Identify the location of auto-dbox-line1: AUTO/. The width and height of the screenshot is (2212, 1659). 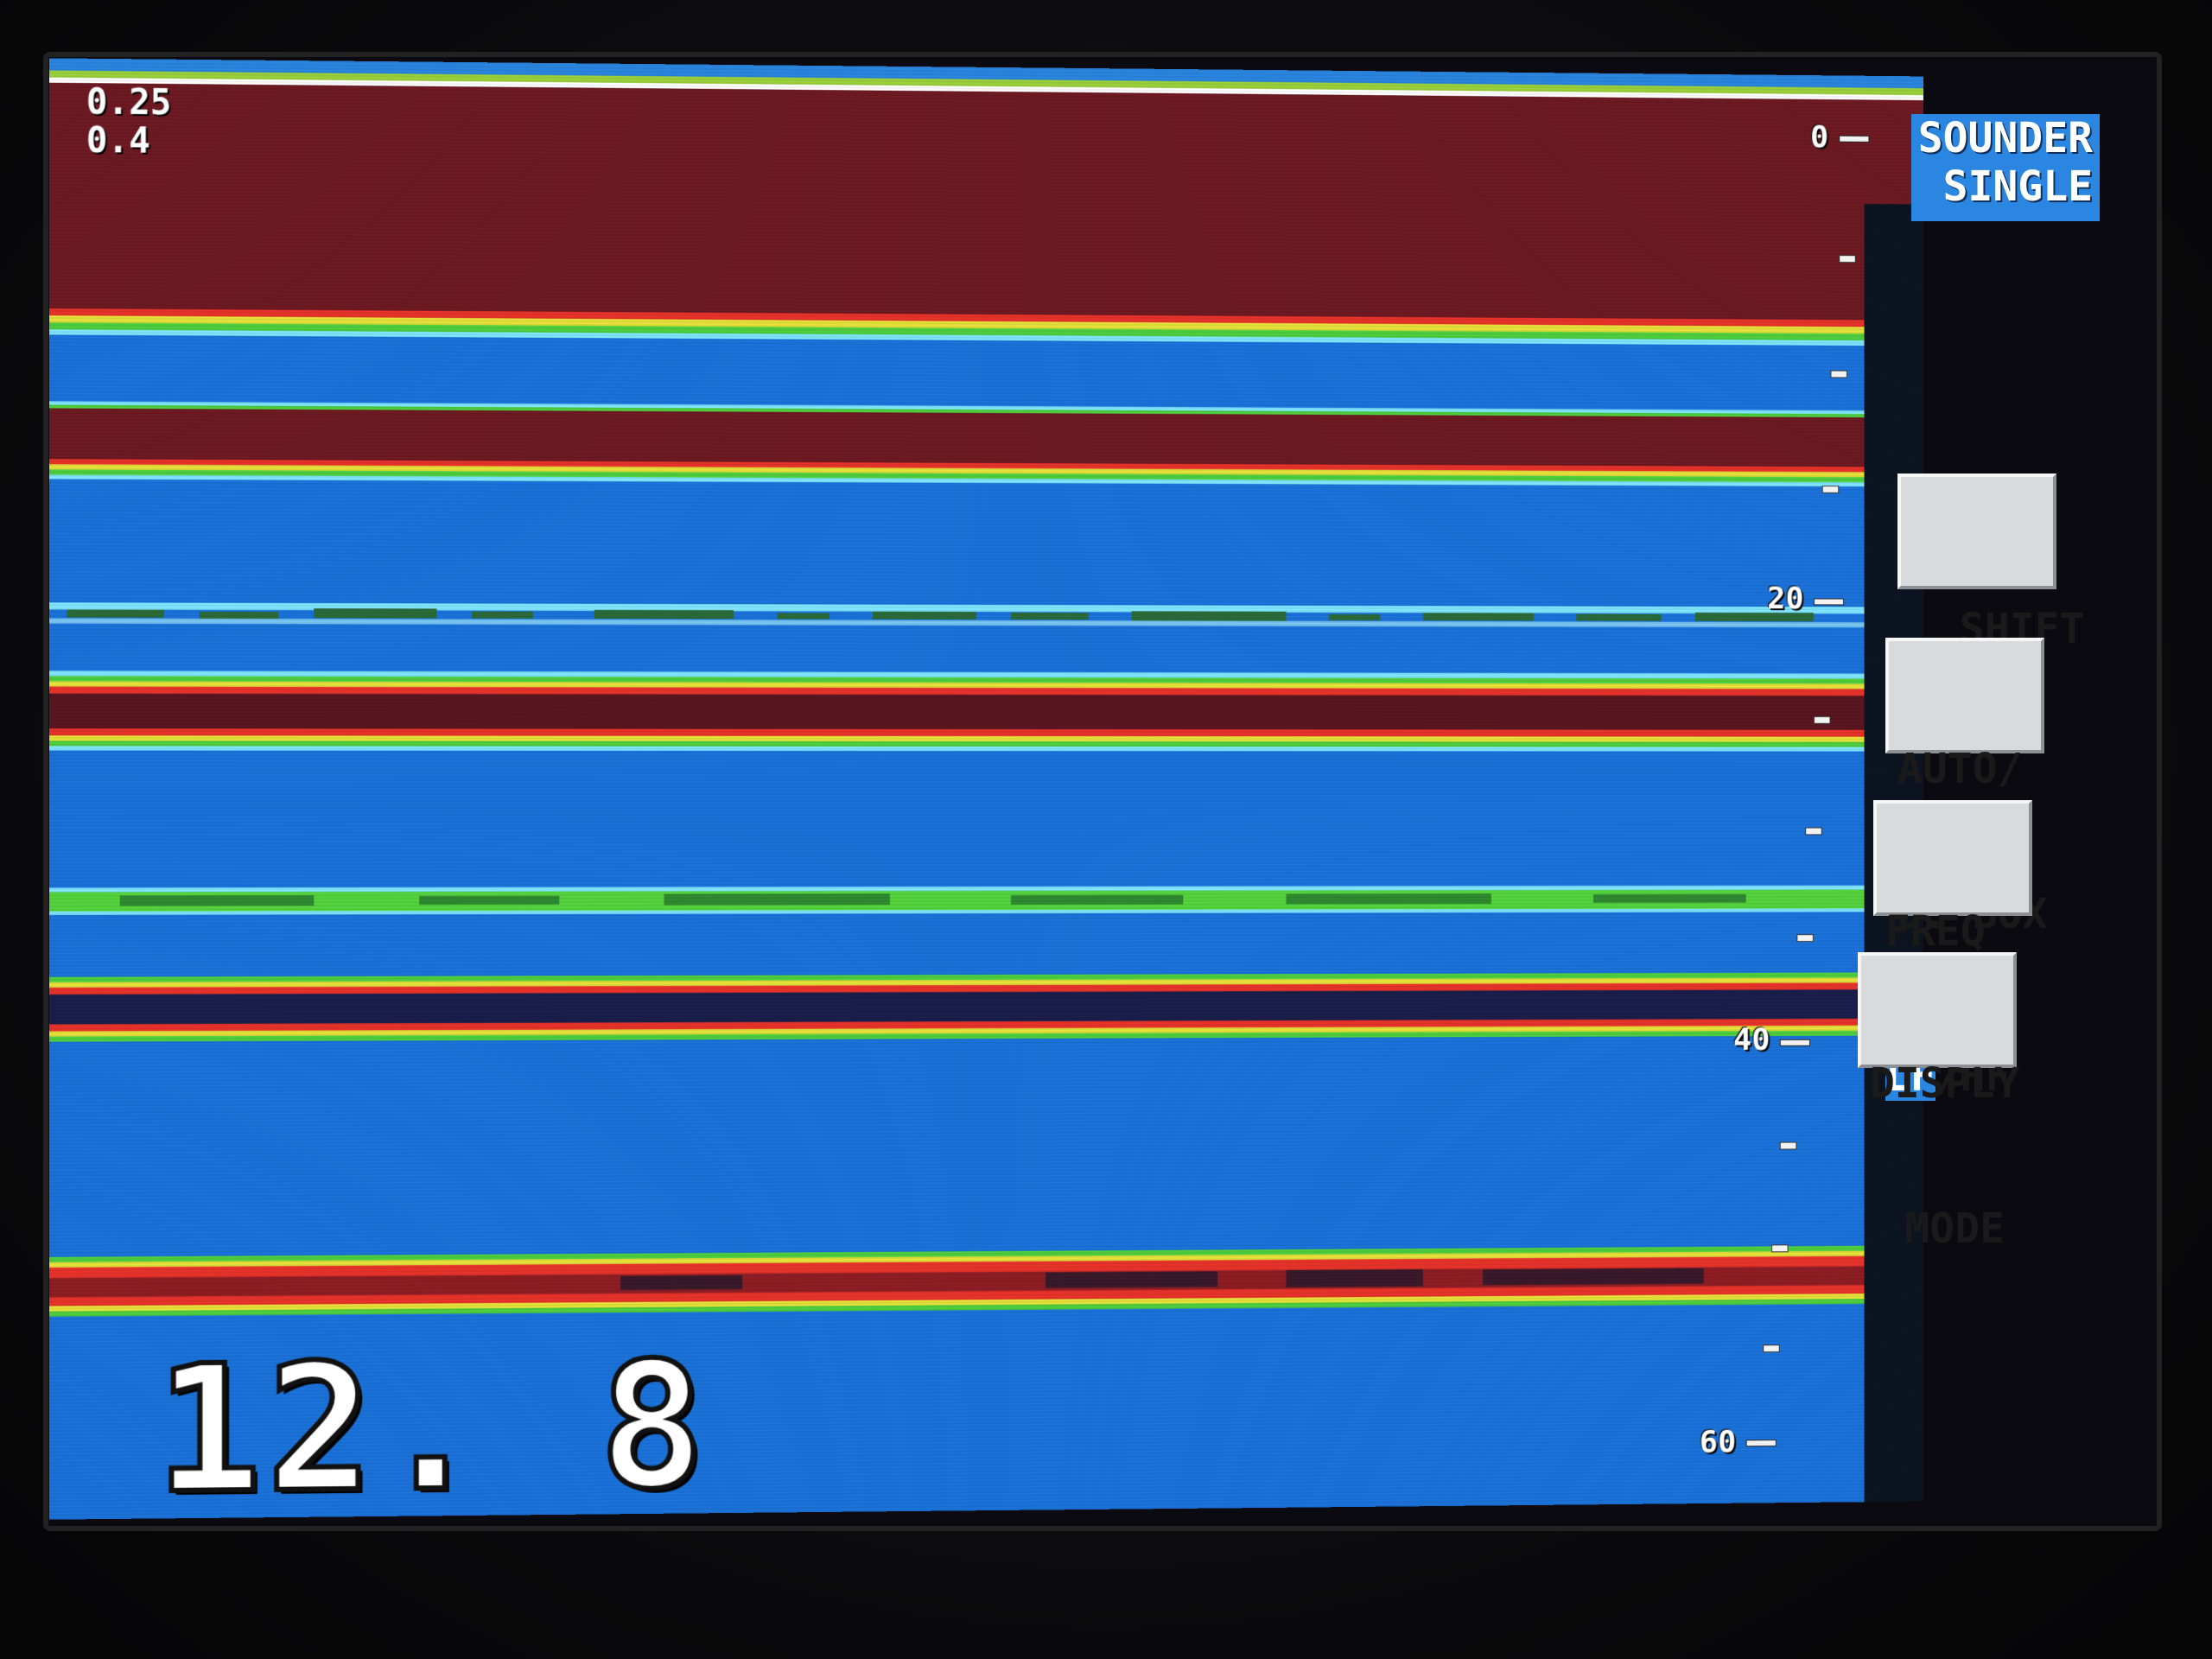
(1964, 769).